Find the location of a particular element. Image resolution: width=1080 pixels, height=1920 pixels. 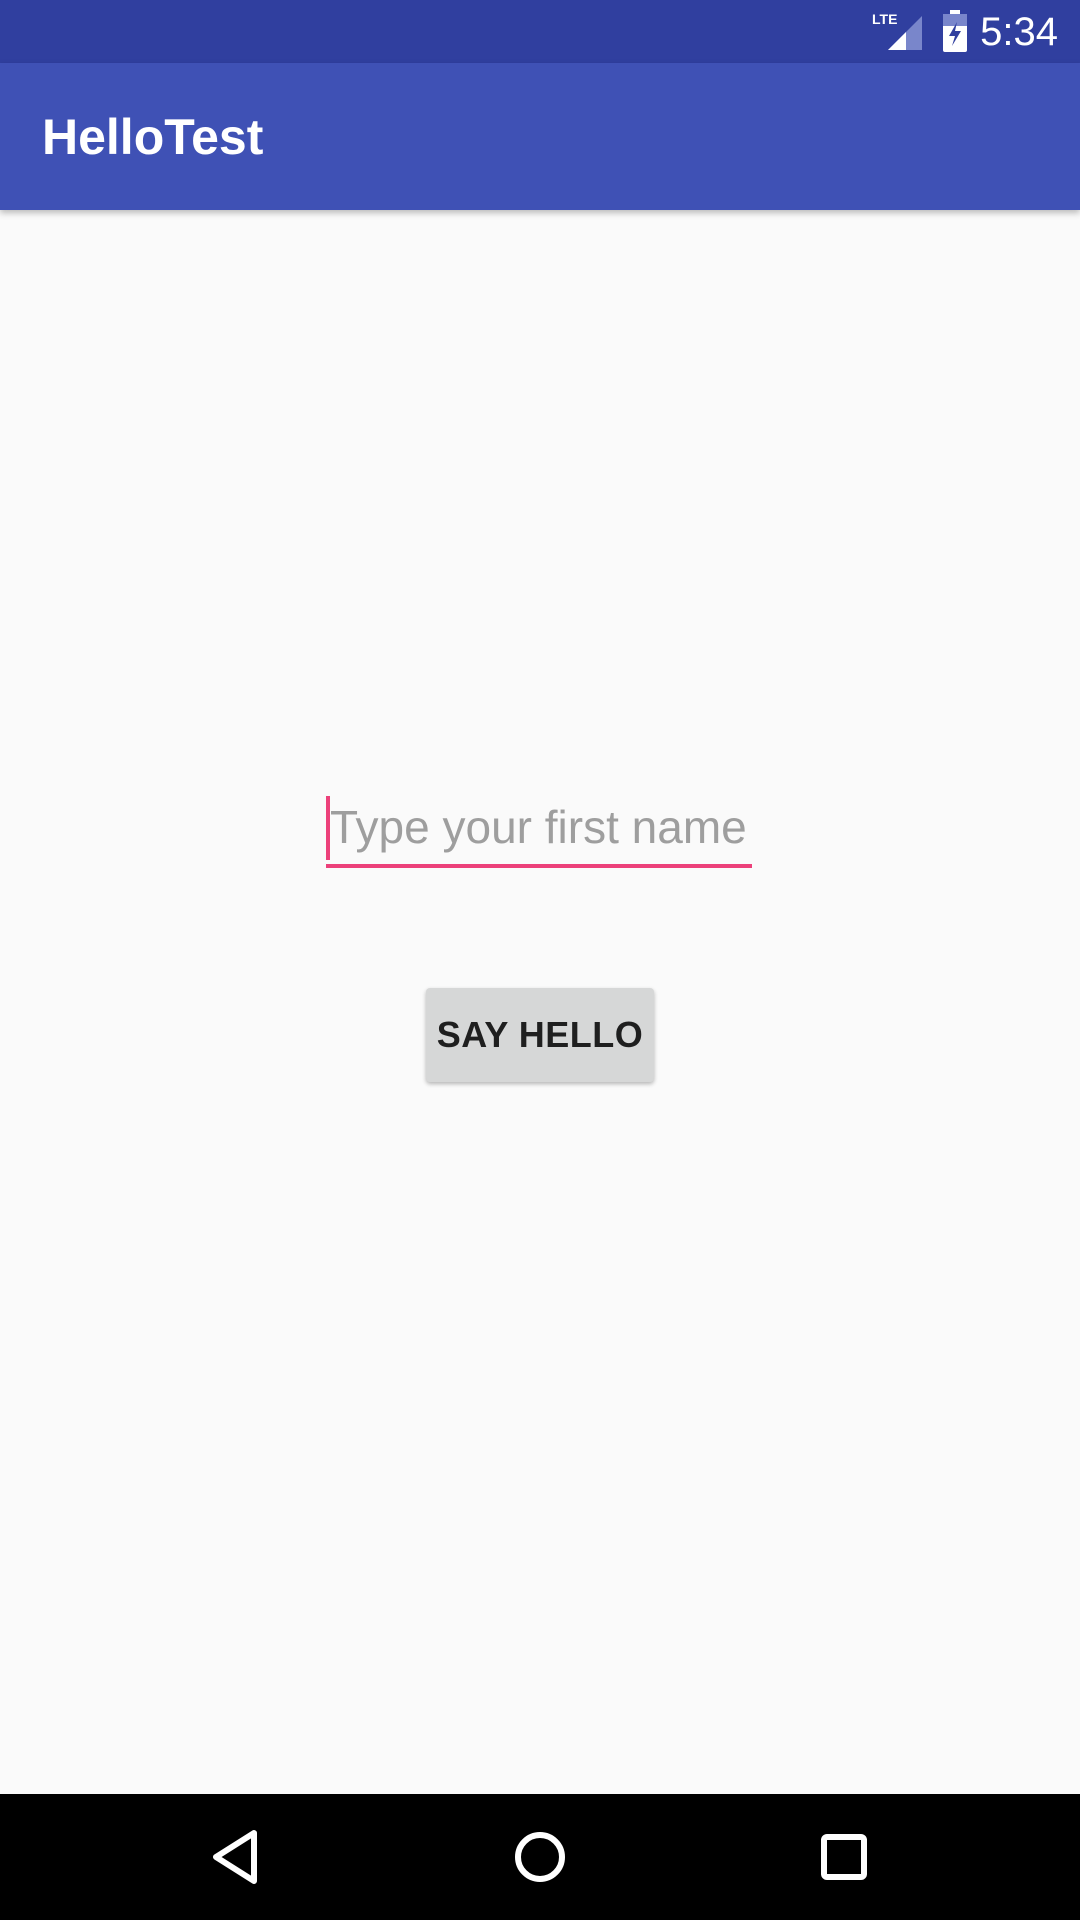

first-name-input is located at coordinates (539, 827).